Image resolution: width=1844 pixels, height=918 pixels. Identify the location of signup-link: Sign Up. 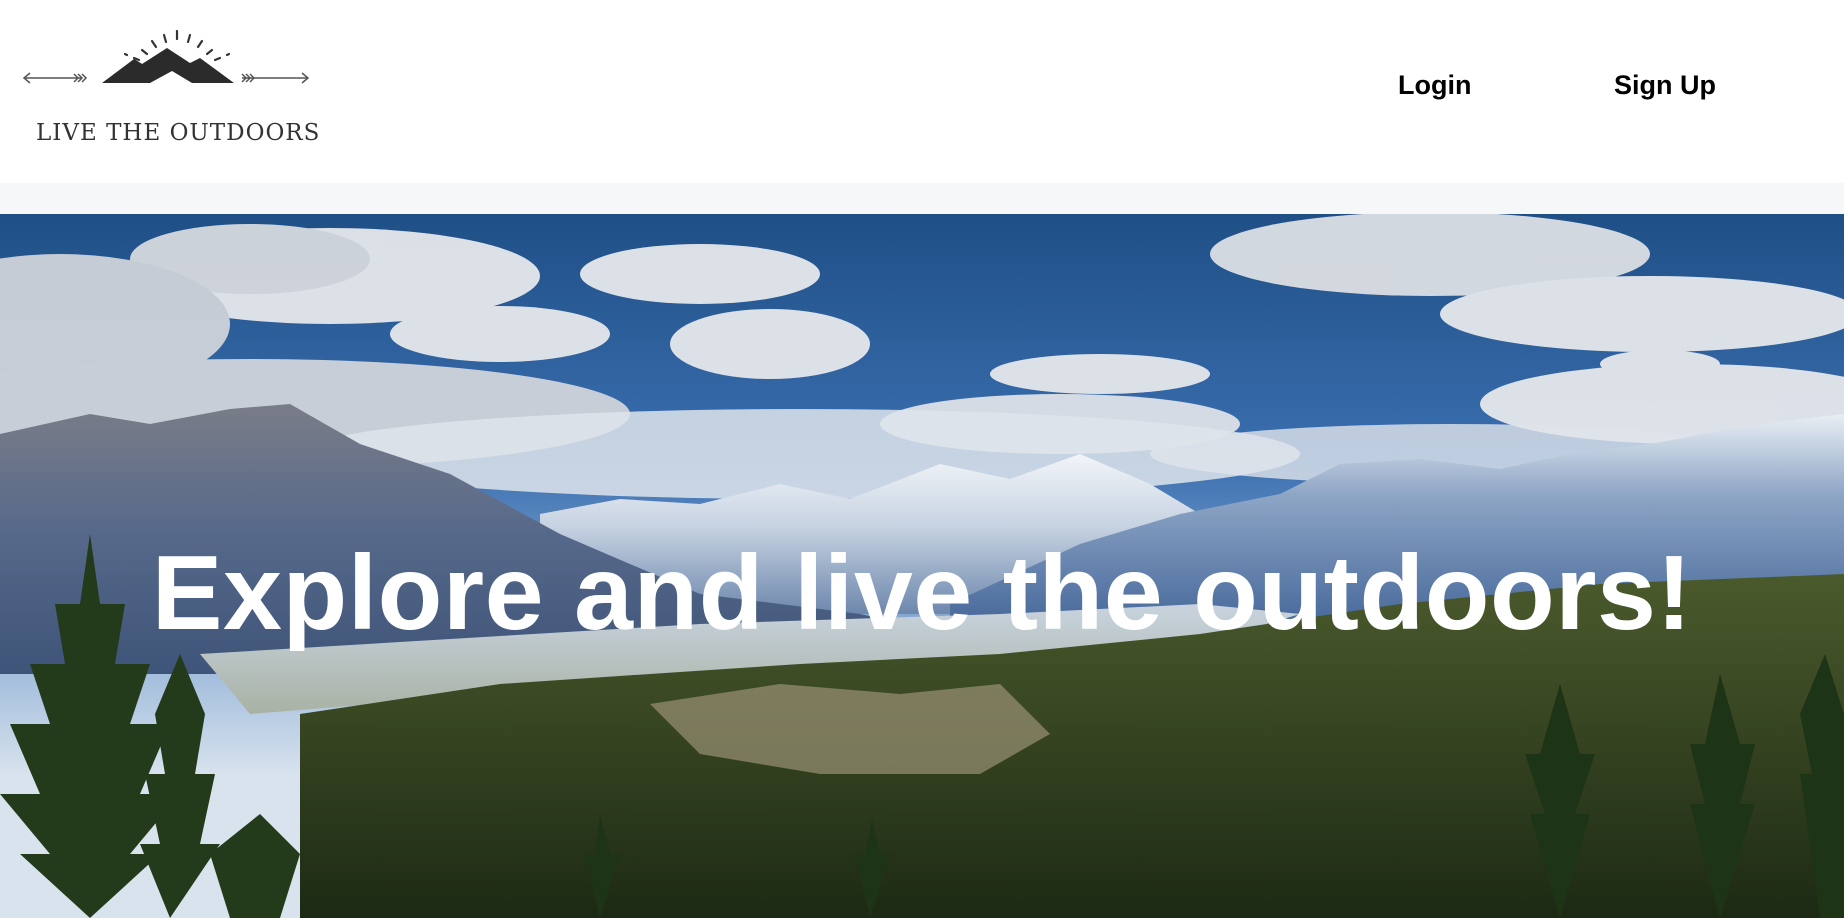
(1665, 85).